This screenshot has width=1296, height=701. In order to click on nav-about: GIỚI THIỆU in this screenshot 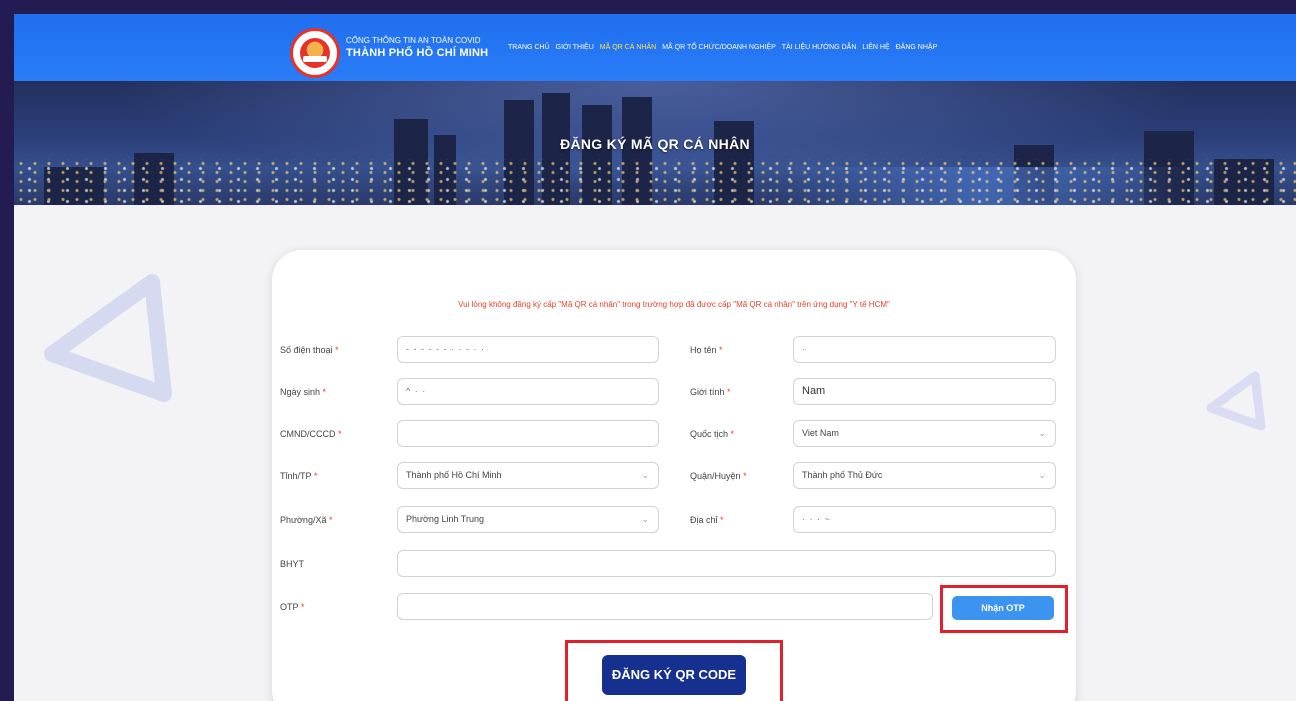, I will do `click(575, 47)`.